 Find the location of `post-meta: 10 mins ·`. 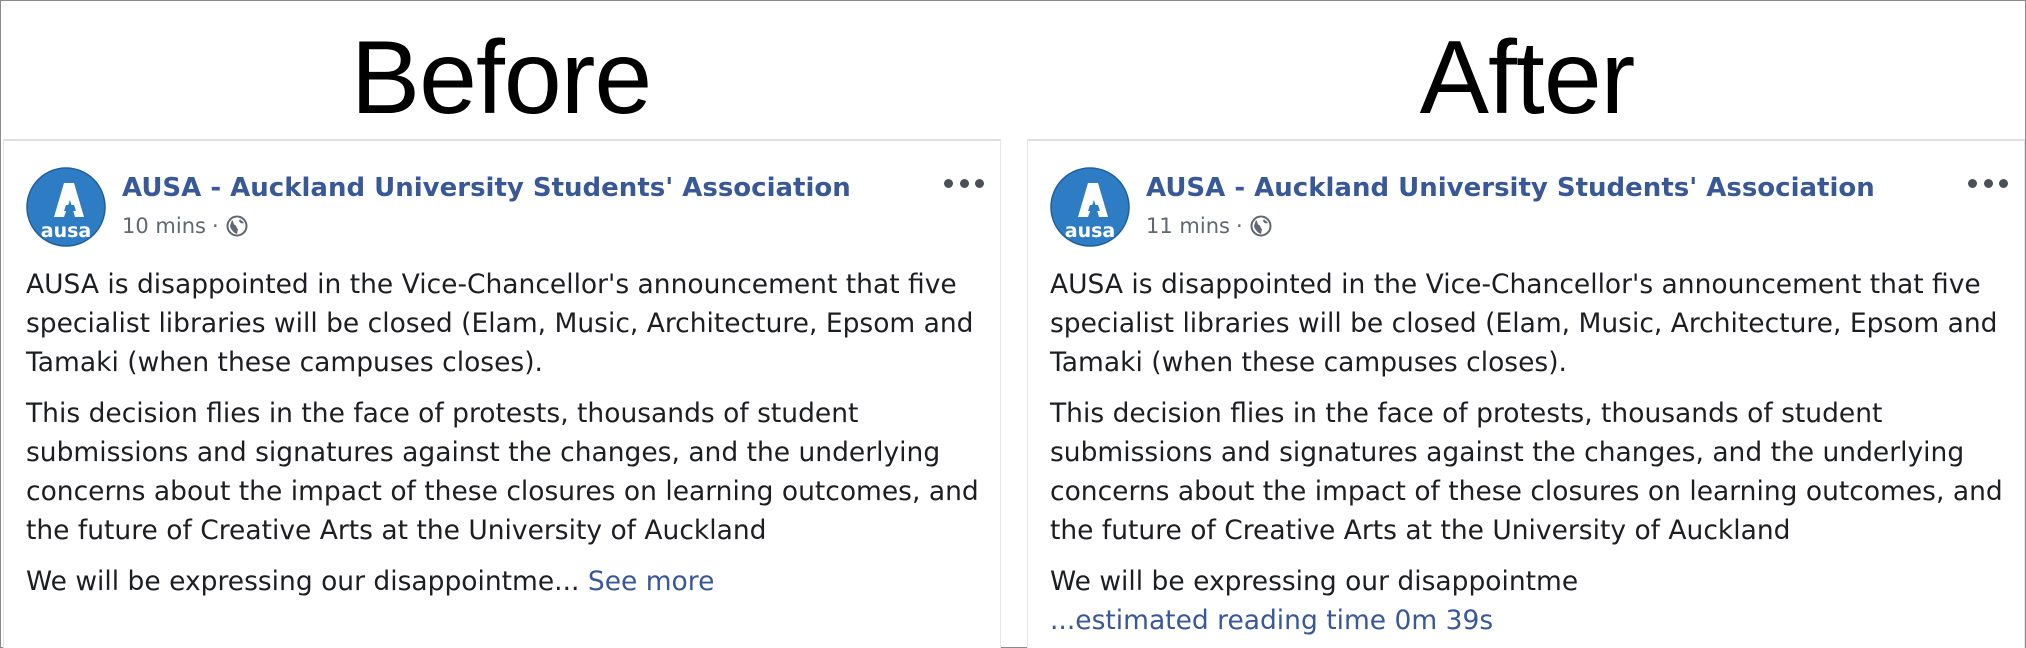

post-meta: 10 mins · is located at coordinates (185, 226).